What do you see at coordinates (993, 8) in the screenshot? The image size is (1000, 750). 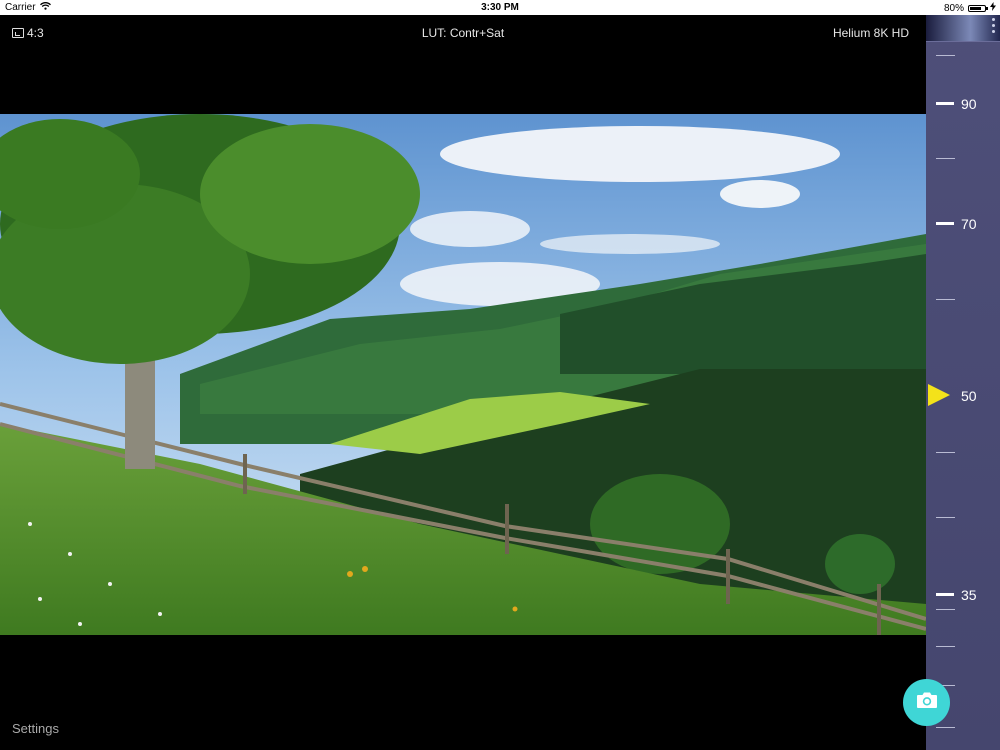 I see `charging-bolt-icon` at bounding box center [993, 8].